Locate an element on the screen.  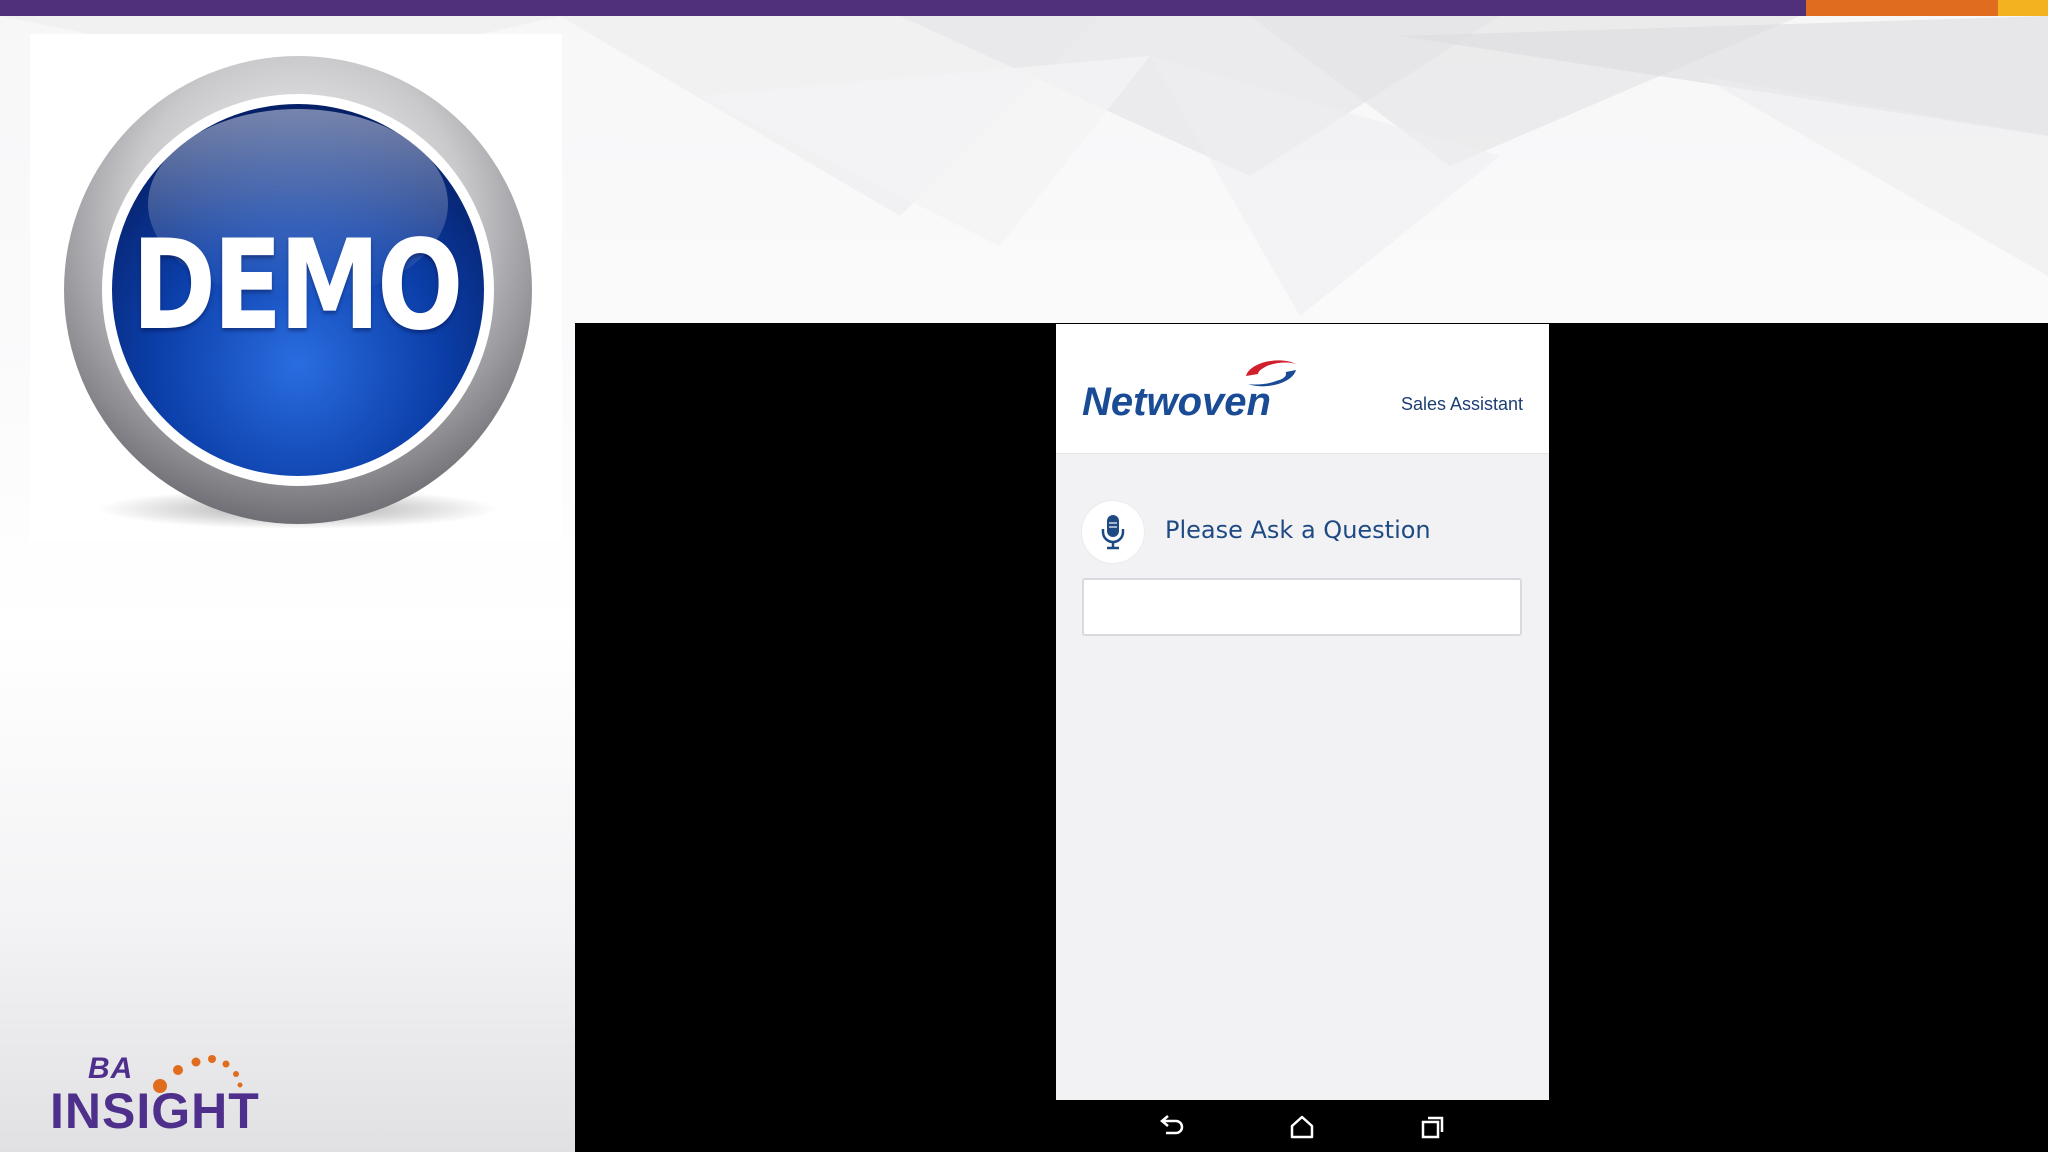
back-button is located at coordinates (1172, 1127).